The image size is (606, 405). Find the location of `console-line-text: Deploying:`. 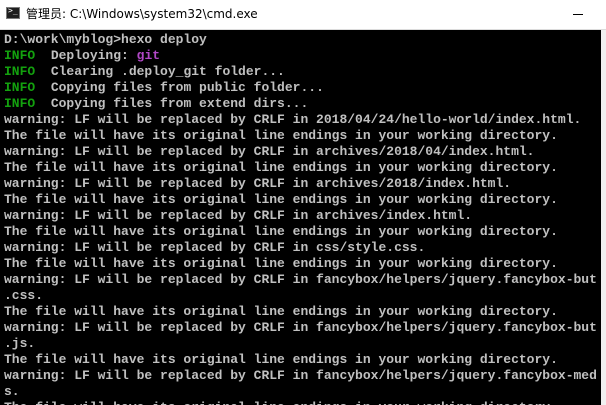

console-line-text: Deploying: is located at coordinates (86, 55).